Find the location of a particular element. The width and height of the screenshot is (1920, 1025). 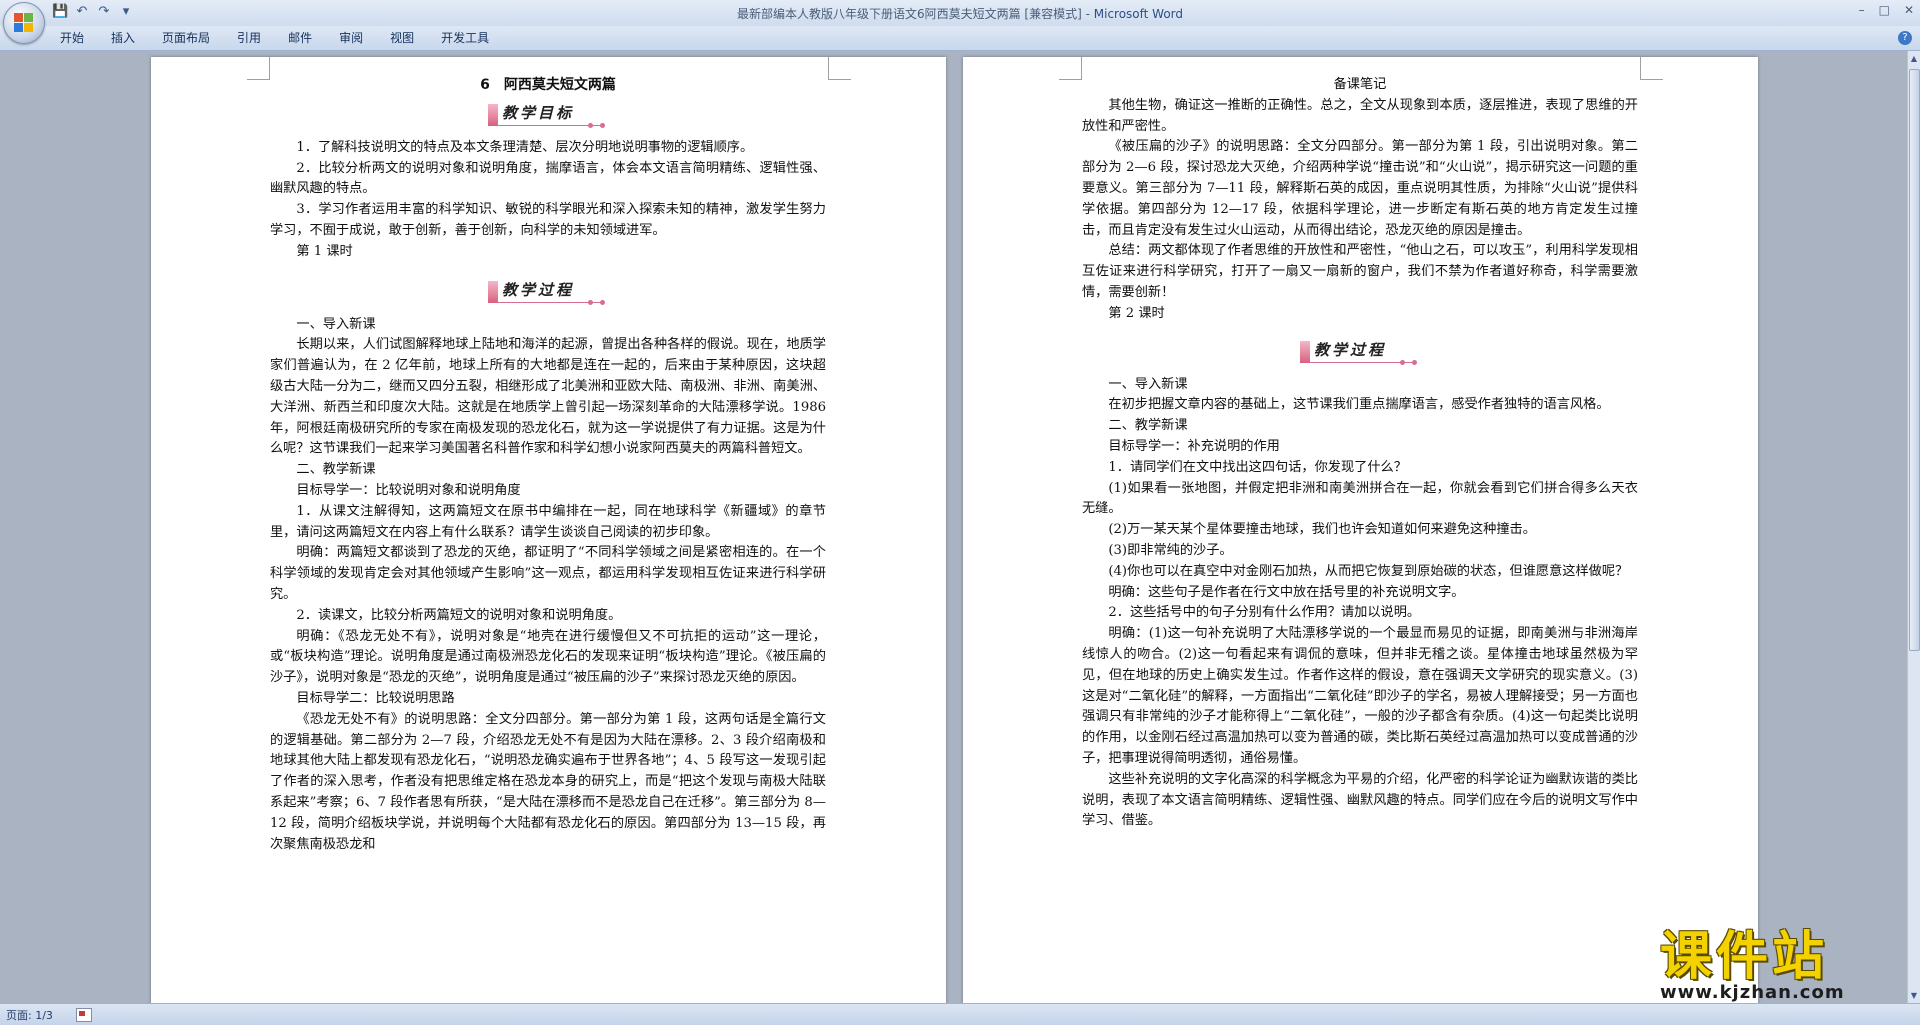

window-controls: – □ ✕ is located at coordinates (1886, 10).